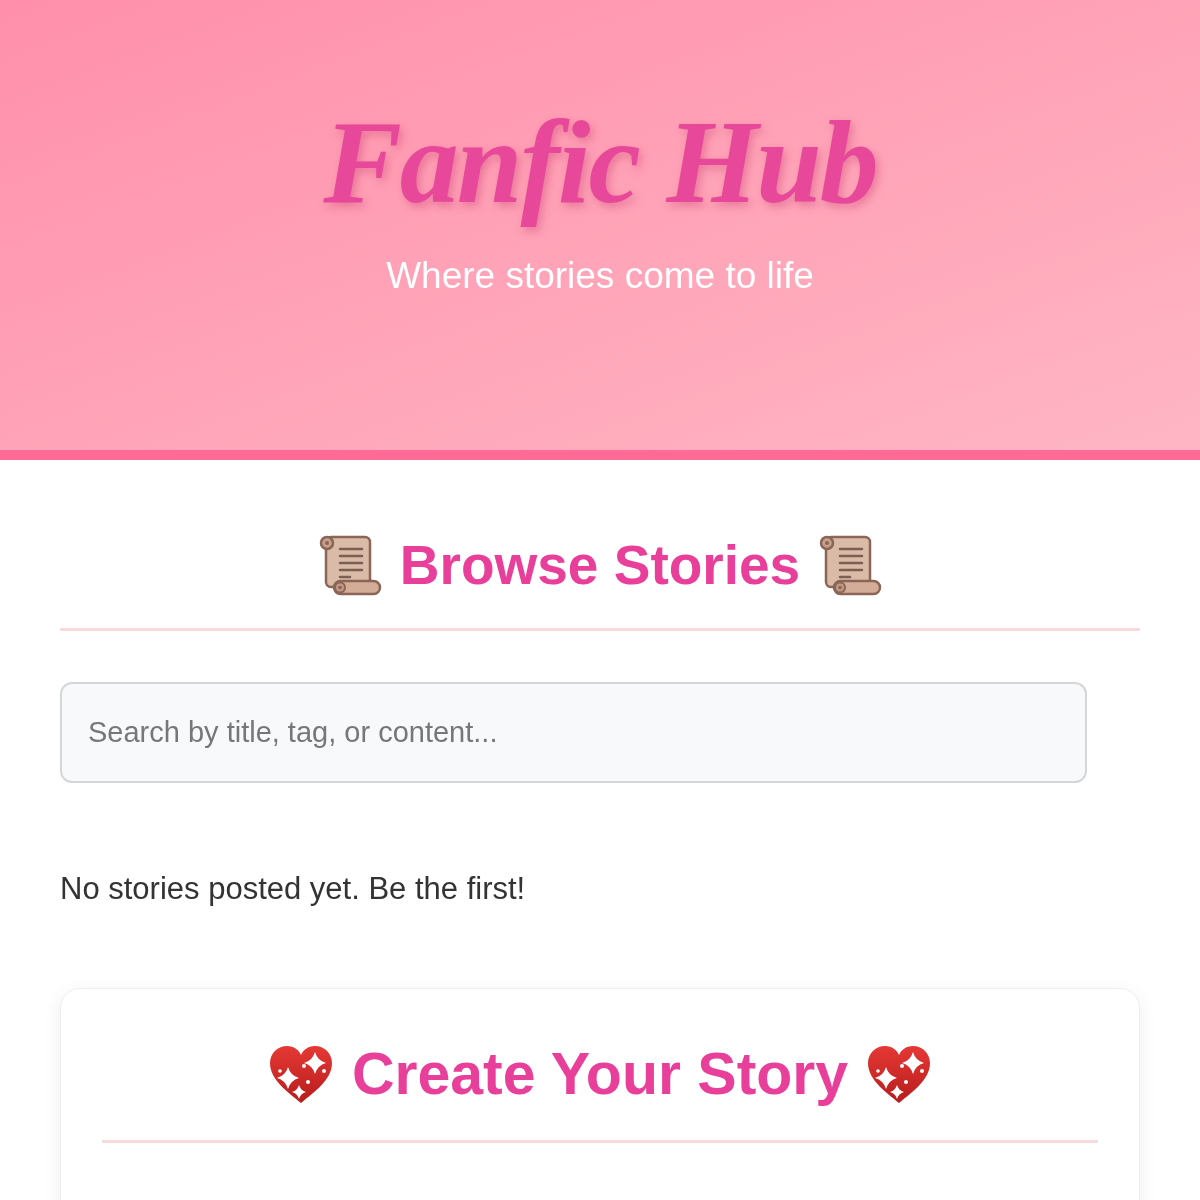  Describe the element at coordinates (293, 889) in the screenshot. I see `empty-state-message: No stories posted yet. Be the first!` at that location.